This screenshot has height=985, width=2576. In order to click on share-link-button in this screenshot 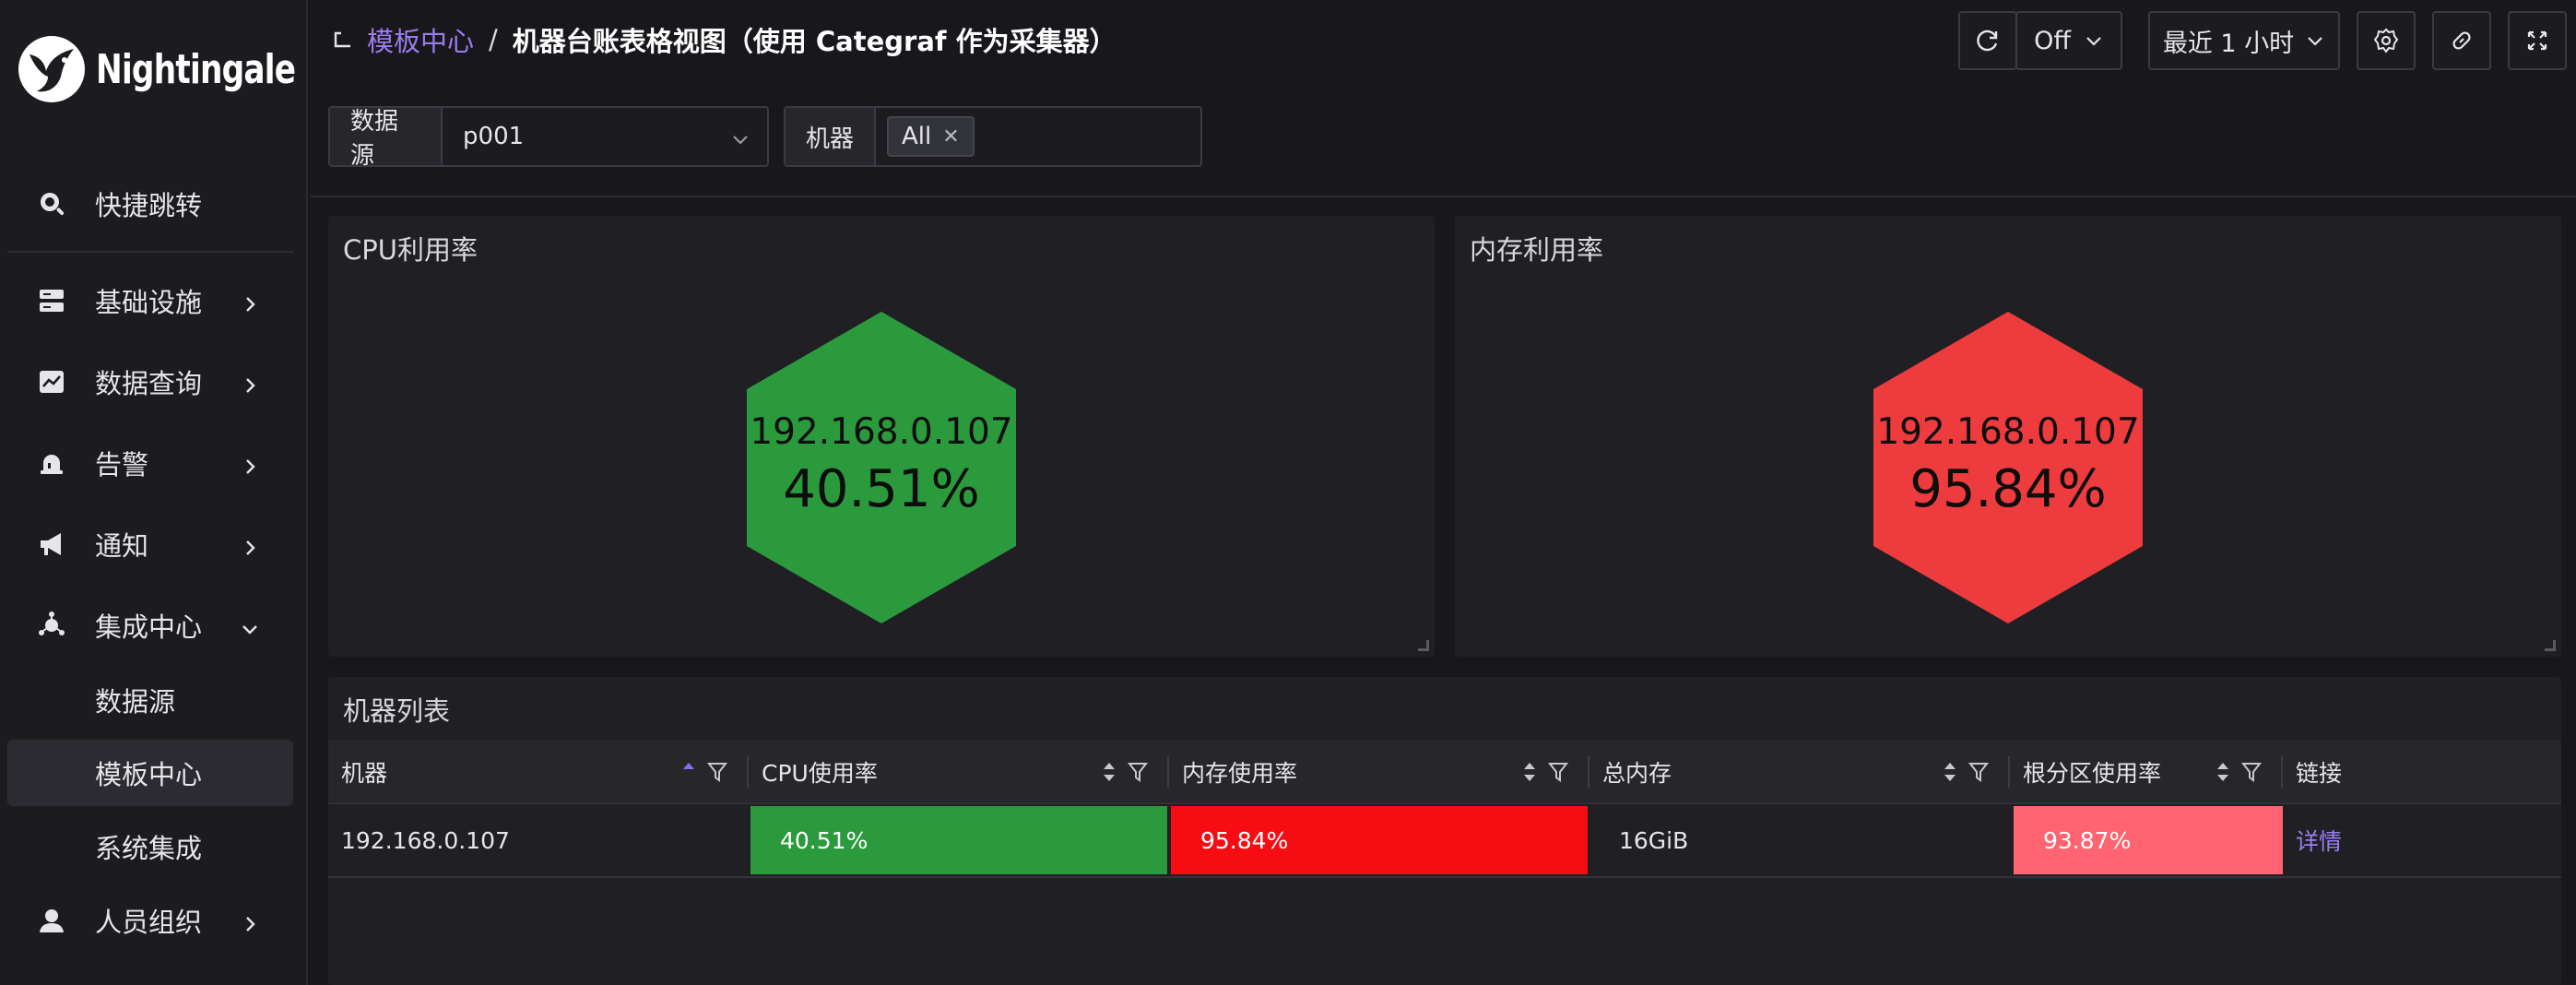, I will do `click(2461, 40)`.